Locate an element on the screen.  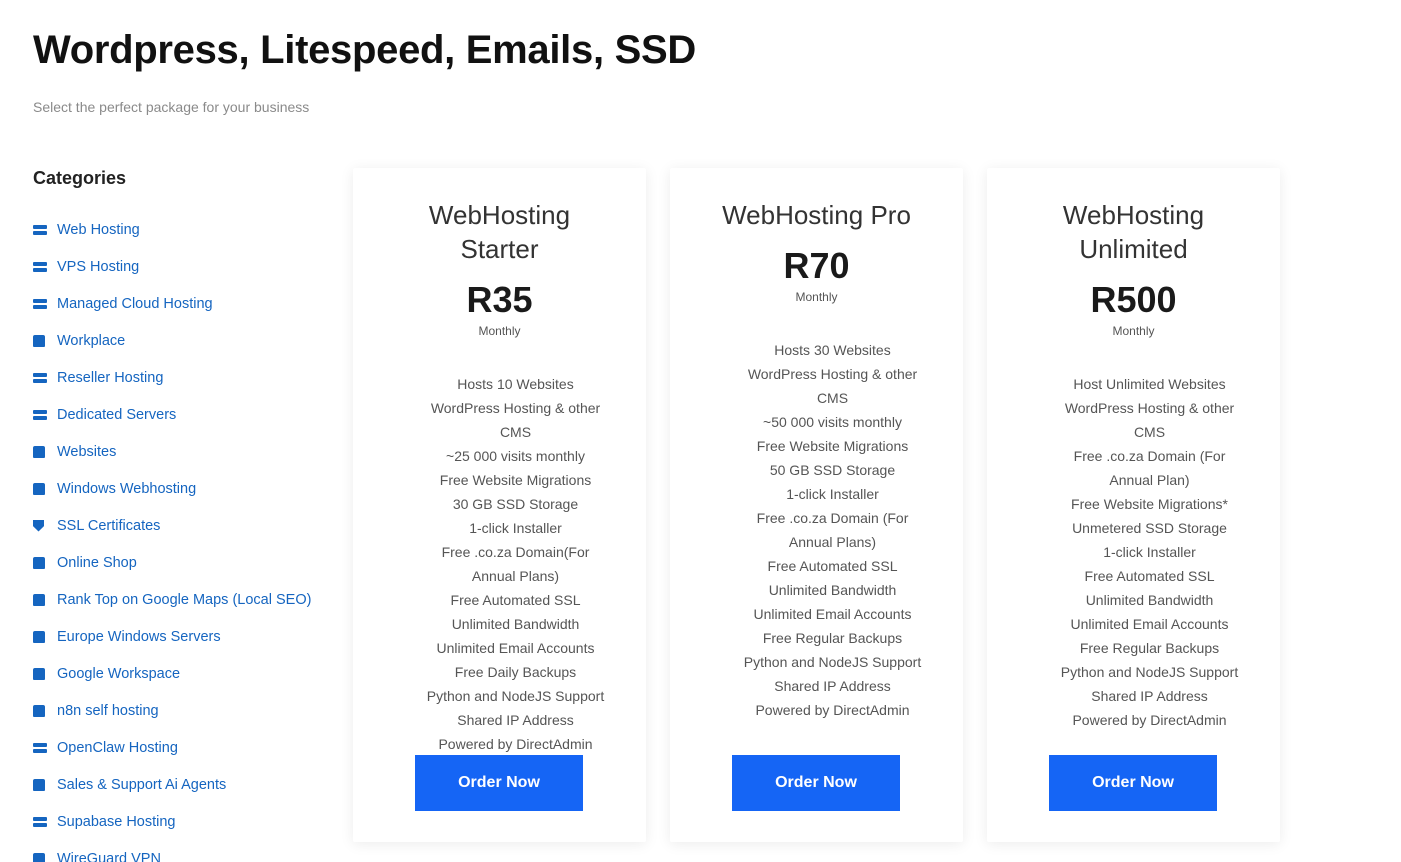
sidebar-item: OpenClaw Hosting is located at coordinates (183, 747).